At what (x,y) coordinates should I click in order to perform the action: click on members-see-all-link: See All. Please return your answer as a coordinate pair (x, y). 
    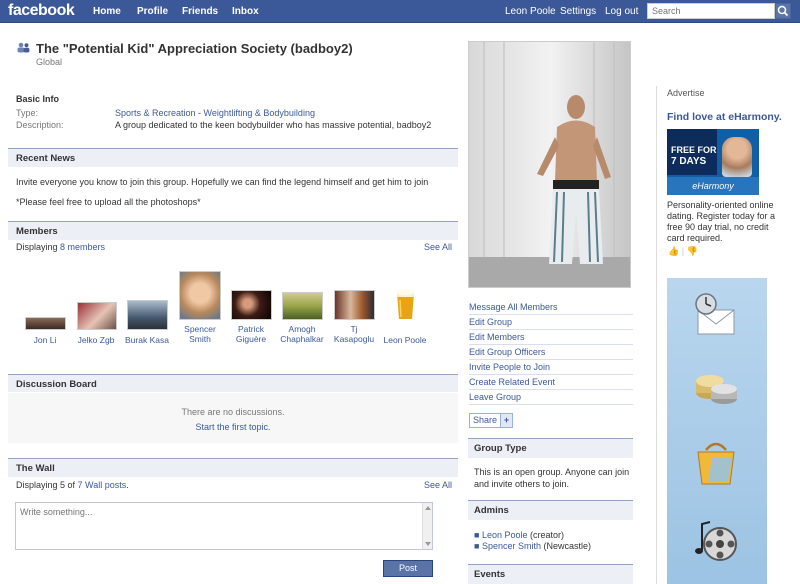
    Looking at the image, I should click on (438, 247).